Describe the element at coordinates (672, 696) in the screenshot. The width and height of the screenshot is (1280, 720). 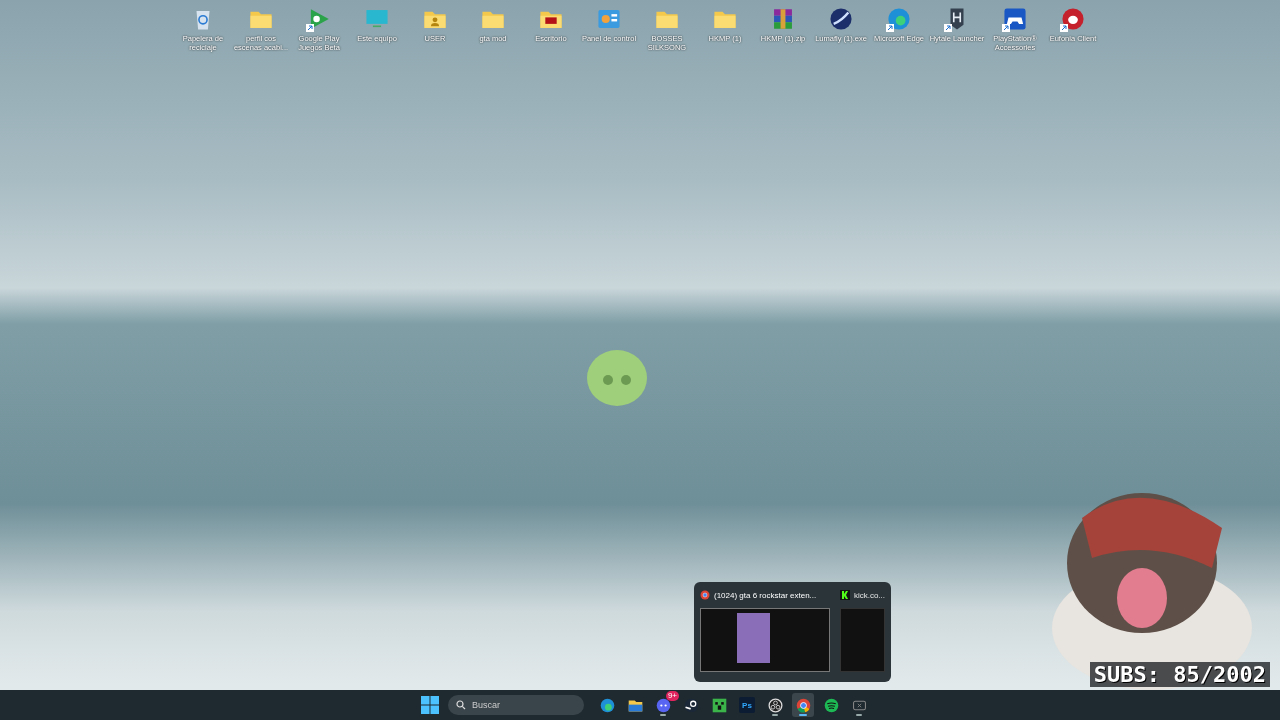
I see `notification-badge: 9+` at that location.